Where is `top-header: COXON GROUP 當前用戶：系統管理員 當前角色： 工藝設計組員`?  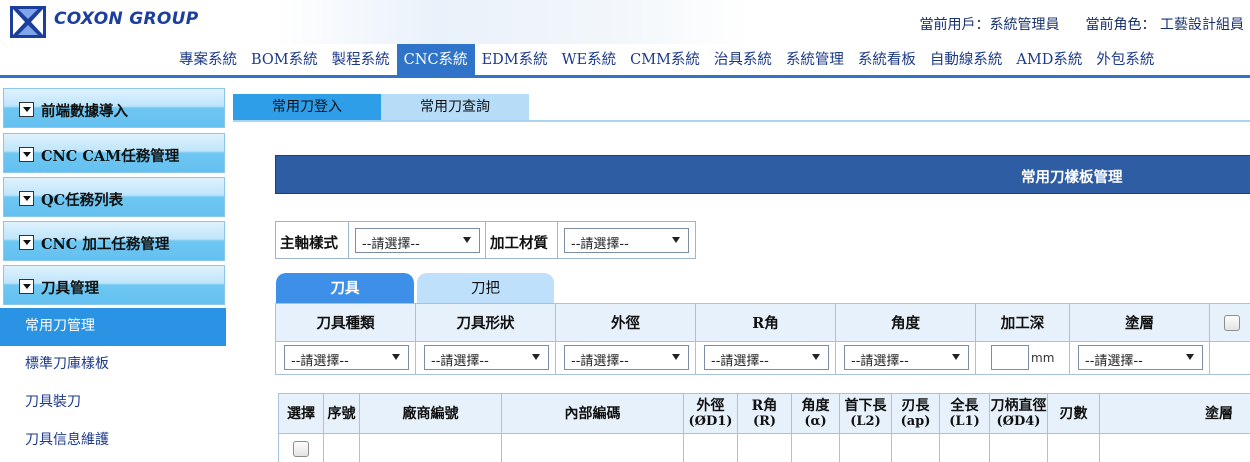 top-header: COXON GROUP 當前用戶：系統管理員 當前角色： 工藝設計組員 is located at coordinates (625, 22).